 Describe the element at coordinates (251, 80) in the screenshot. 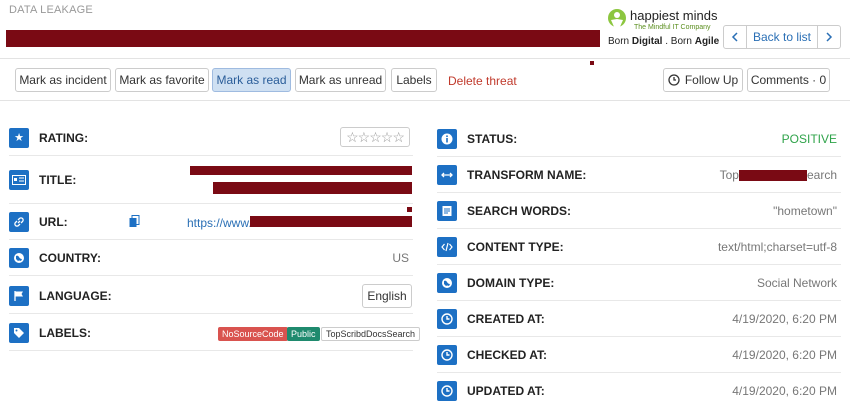

I see `mark-as-read-button: Mark as read` at that location.